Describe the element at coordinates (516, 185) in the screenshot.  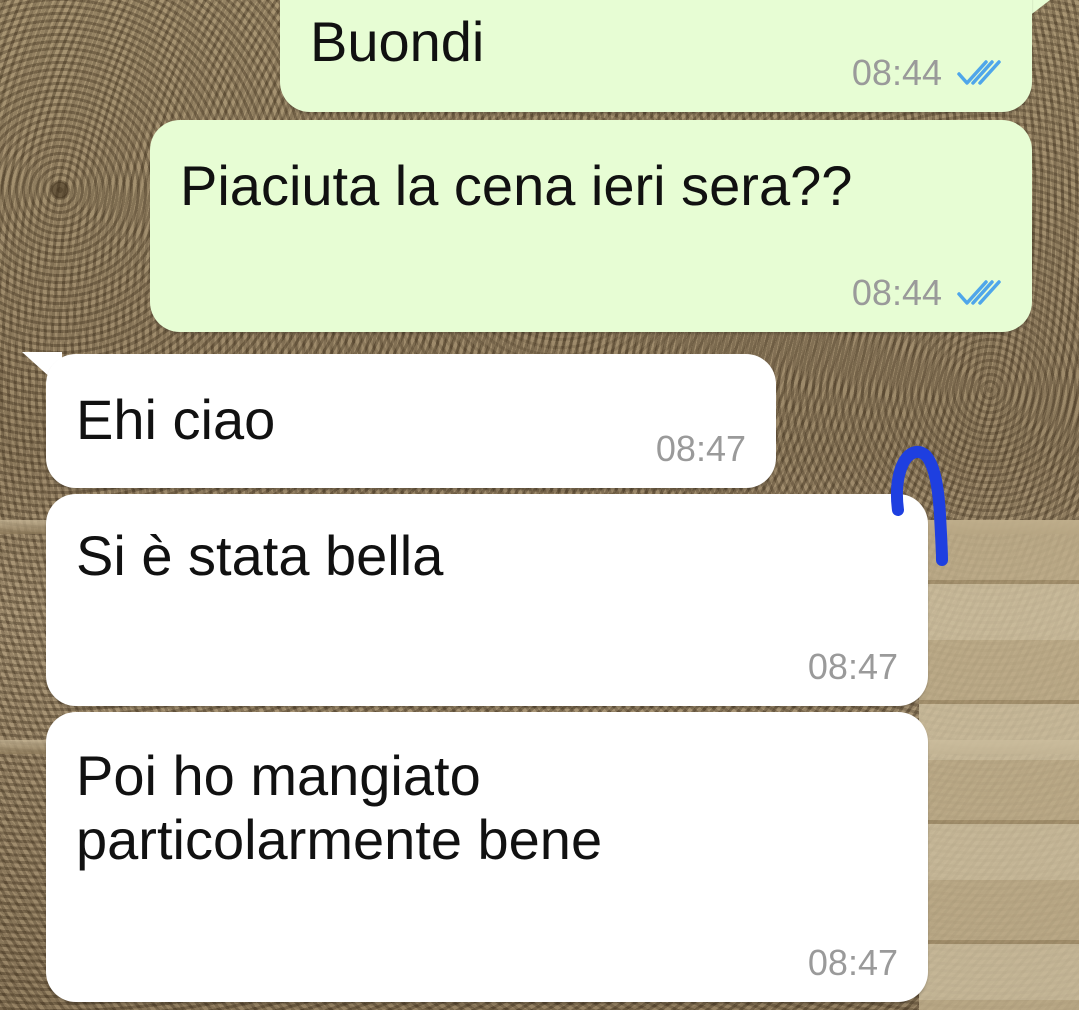
I see `message-text: Piaciuta la cena ieri sera??` at that location.